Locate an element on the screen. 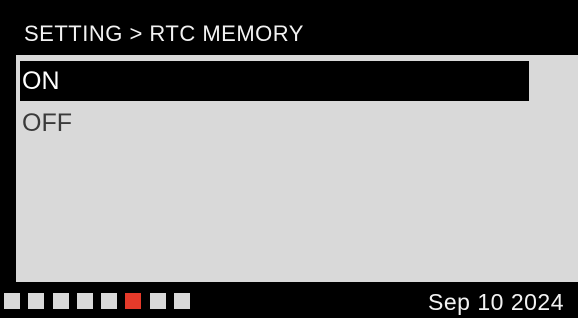 This screenshot has width=578, height=318. date-display: Sep 10 2024 is located at coordinates (496, 302).